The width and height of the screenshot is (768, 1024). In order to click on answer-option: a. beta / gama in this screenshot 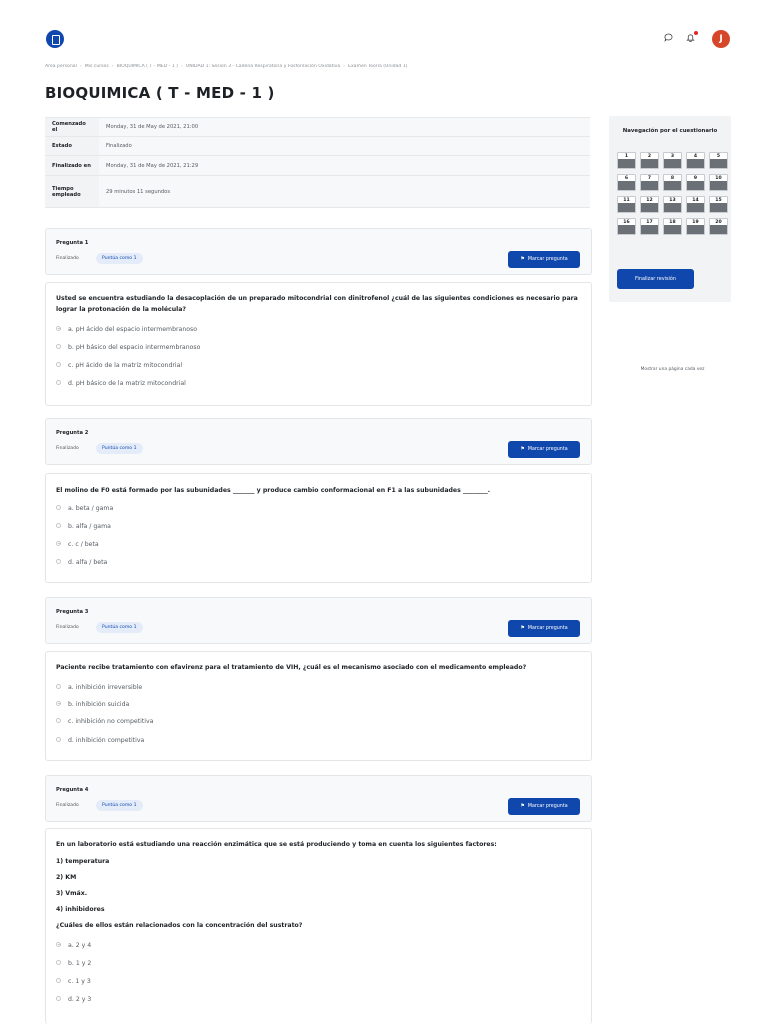, I will do `click(84, 509)`.